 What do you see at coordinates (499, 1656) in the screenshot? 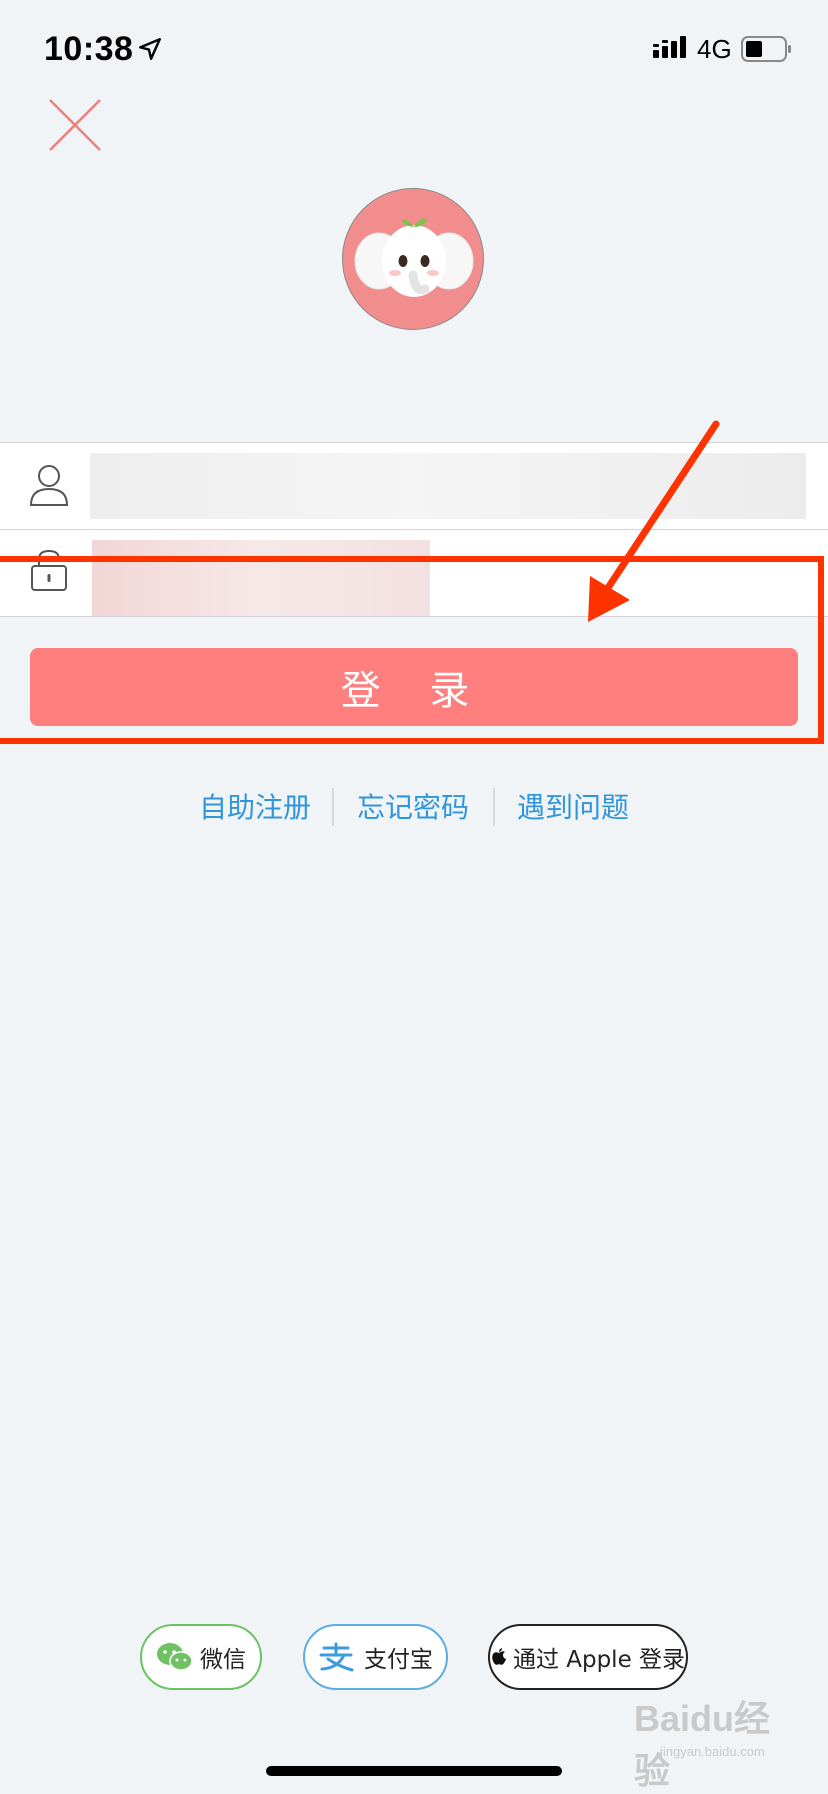
I see `apple-icon` at bounding box center [499, 1656].